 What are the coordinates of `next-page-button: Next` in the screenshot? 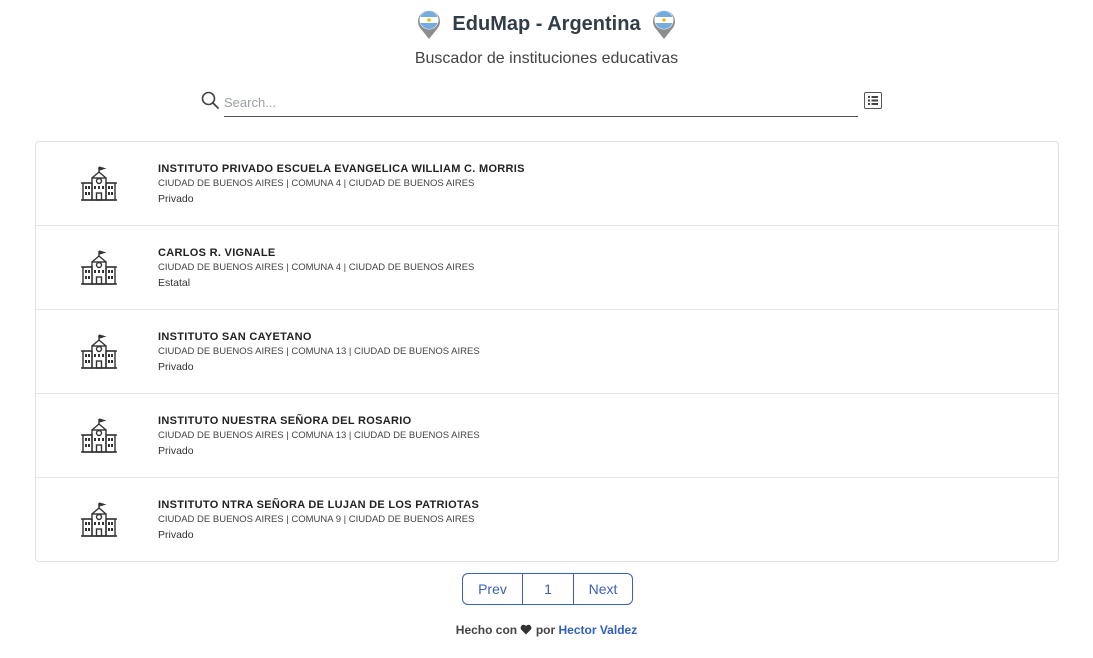 It's located at (603, 589).